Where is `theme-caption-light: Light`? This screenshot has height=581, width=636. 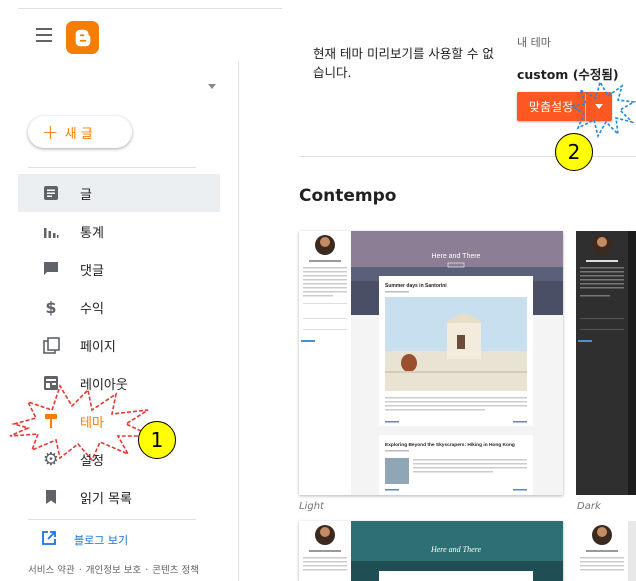 theme-caption-light: Light is located at coordinates (311, 506).